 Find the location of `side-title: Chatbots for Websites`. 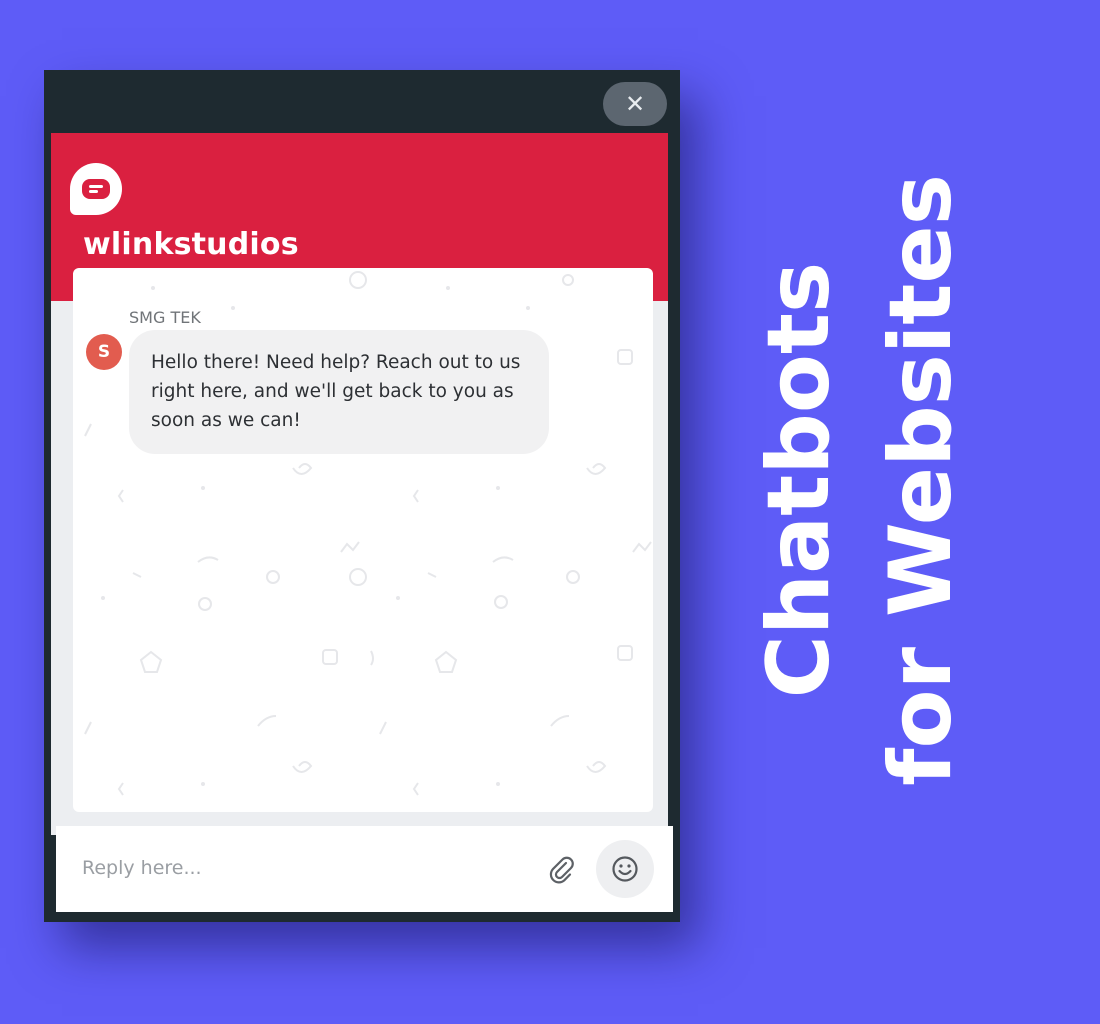

side-title: Chatbots for Websites is located at coordinates (859, 480).